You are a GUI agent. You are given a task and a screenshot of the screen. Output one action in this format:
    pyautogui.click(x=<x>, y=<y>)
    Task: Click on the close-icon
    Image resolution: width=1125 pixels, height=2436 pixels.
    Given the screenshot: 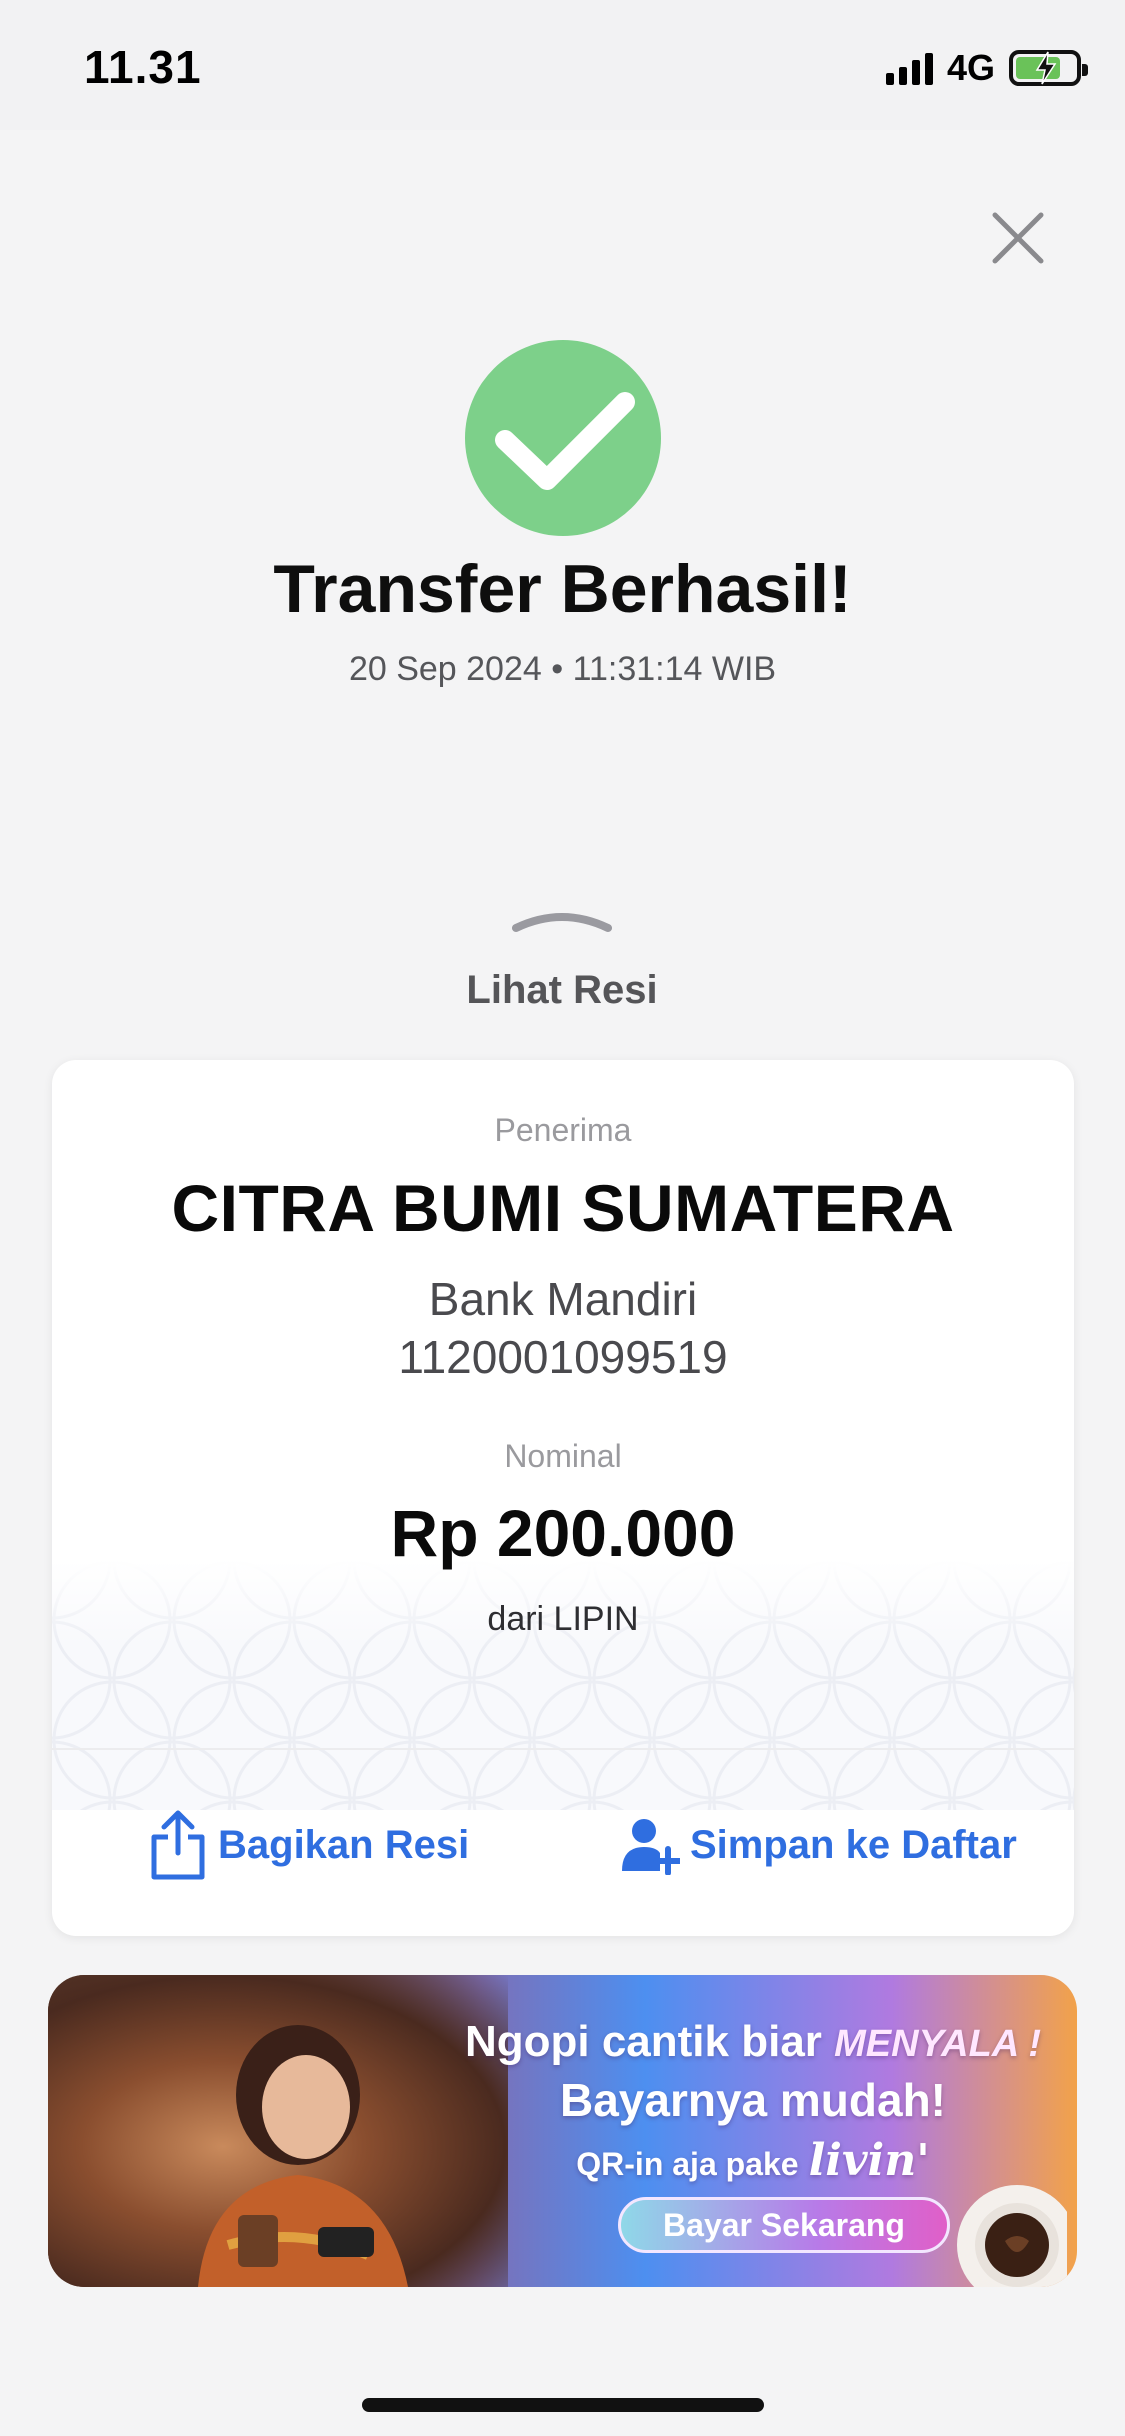 What is the action you would take?
    pyautogui.click(x=1018, y=238)
    